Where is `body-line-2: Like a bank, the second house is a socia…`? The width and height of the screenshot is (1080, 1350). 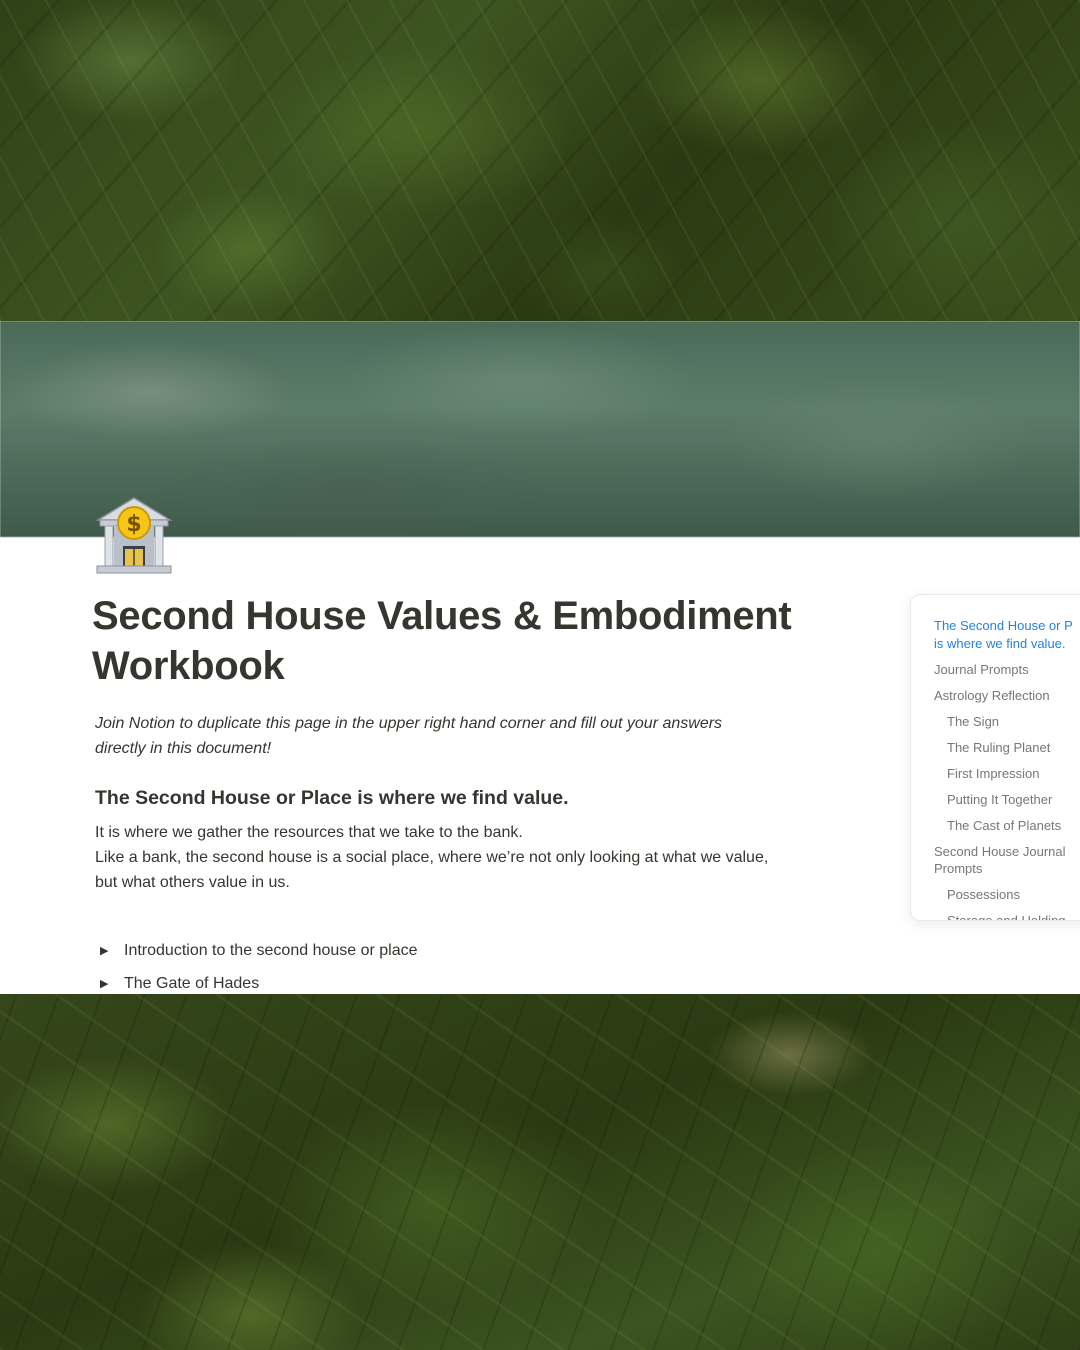 body-line-2: Like a bank, the second house is a socia… is located at coordinates (432, 857).